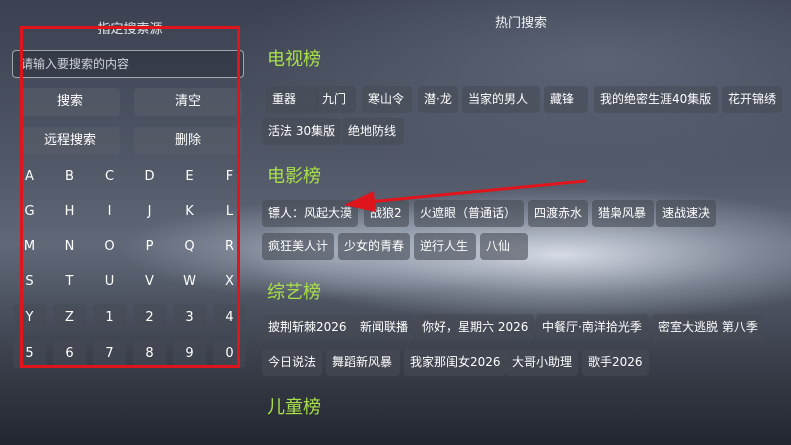  I want to click on hot-search-tag: 藏锋, so click(566, 99).